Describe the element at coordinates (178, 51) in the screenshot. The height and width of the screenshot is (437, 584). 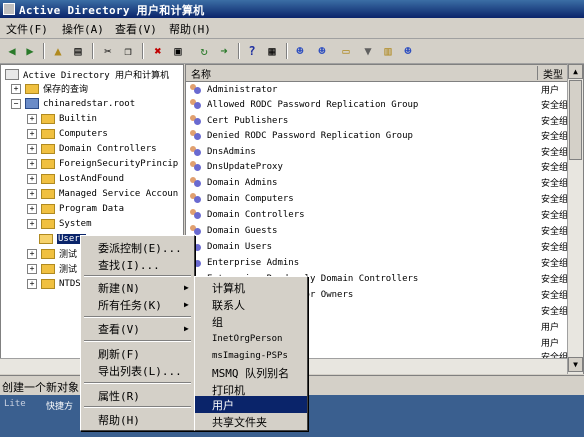
I see `properties-icon: ▣` at that location.